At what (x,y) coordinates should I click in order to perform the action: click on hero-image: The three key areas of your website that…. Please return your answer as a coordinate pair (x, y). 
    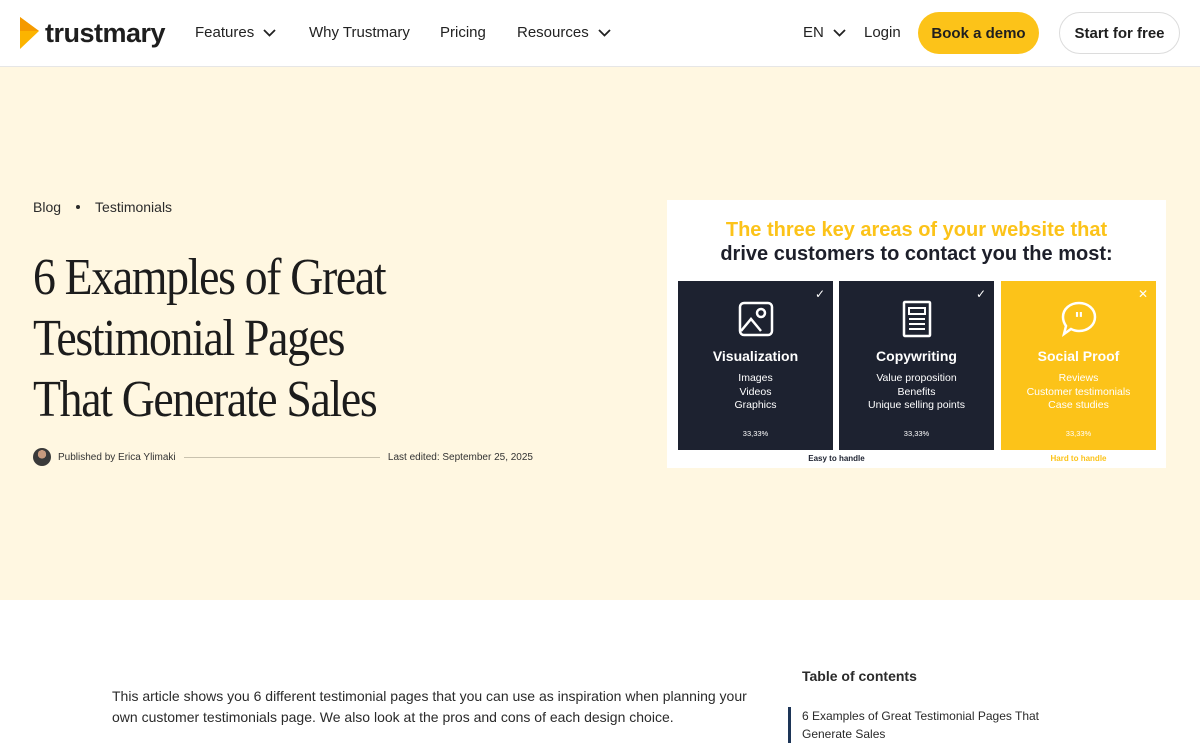
    Looking at the image, I should click on (916, 334).